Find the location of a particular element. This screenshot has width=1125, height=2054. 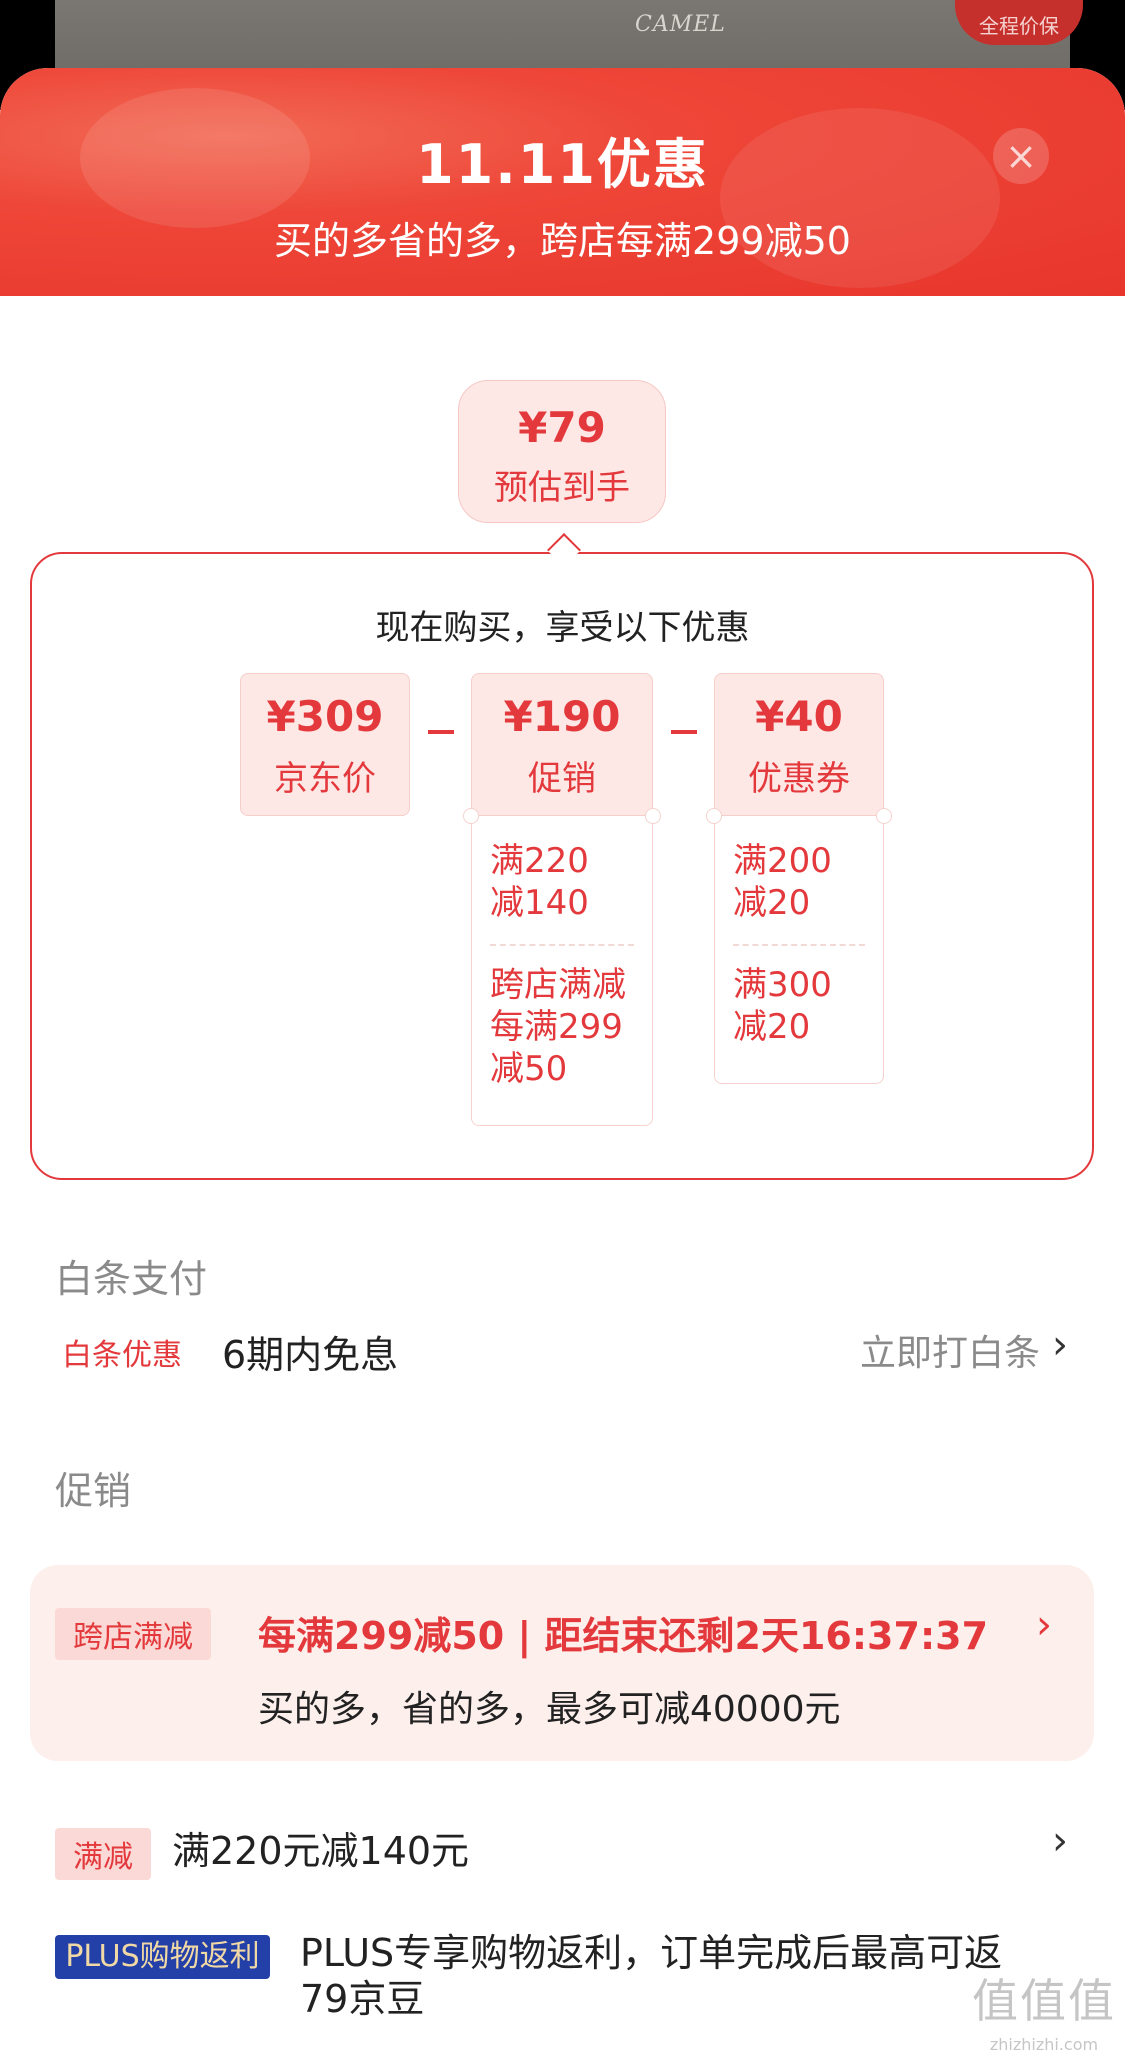

baitiao-offer-text: 6期内免息 is located at coordinates (310, 1355).